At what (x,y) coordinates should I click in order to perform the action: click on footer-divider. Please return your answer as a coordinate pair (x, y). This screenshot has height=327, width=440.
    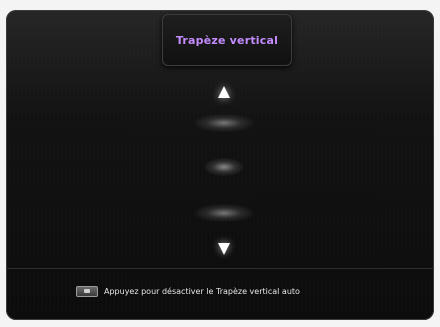
    Looking at the image, I should click on (220, 268).